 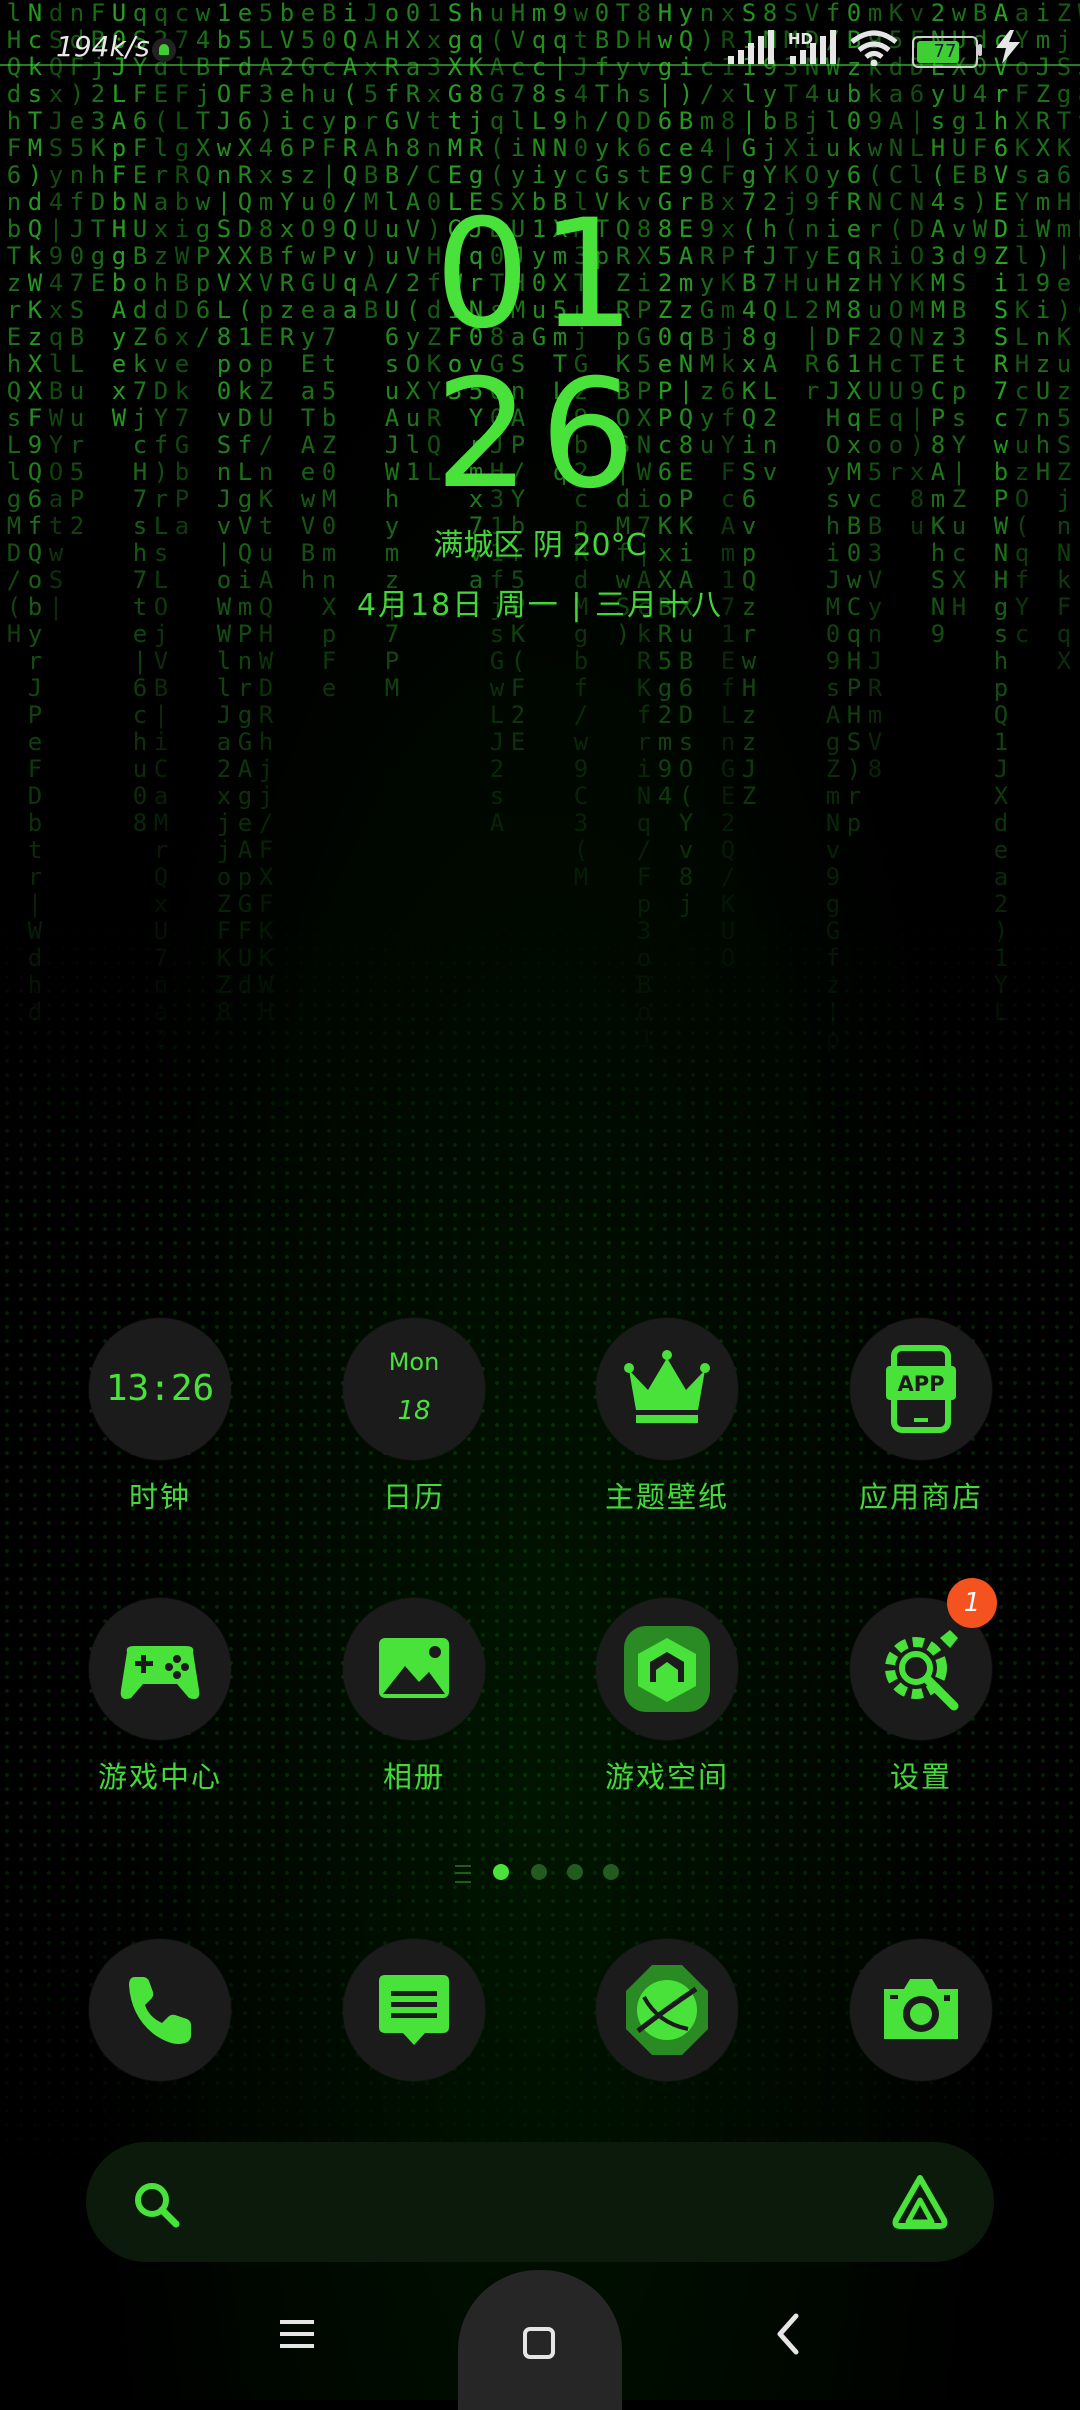 What do you see at coordinates (667, 1669) in the screenshot?
I see `game-space-icon` at bounding box center [667, 1669].